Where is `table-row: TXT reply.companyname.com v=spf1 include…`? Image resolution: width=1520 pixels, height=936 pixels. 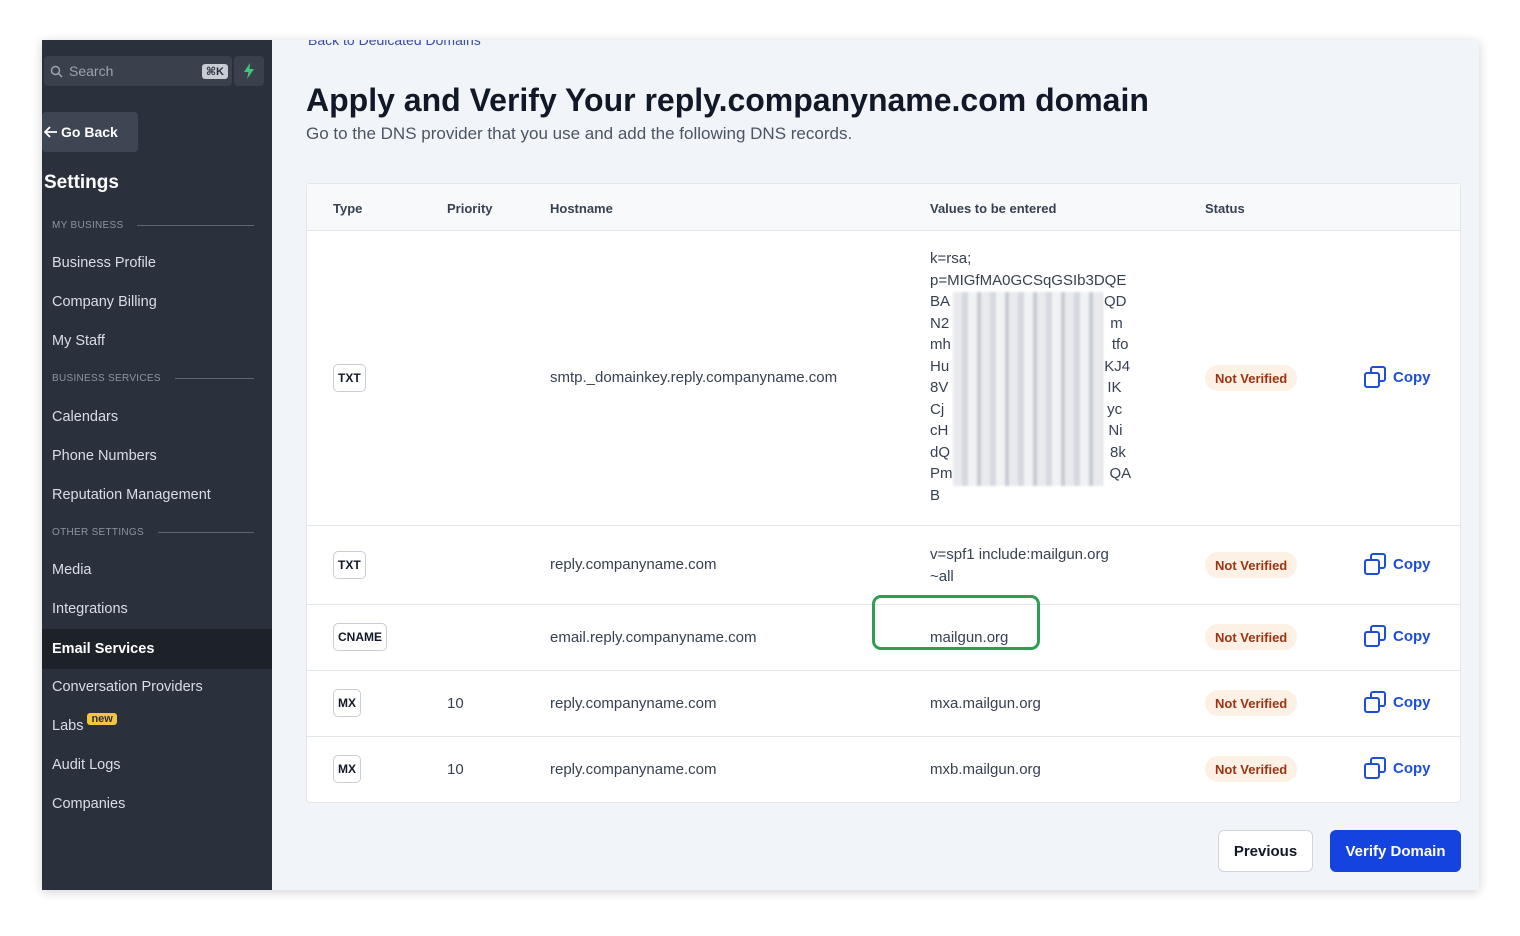
table-row: TXT reply.companyname.com v=spf1 include… is located at coordinates (883, 565).